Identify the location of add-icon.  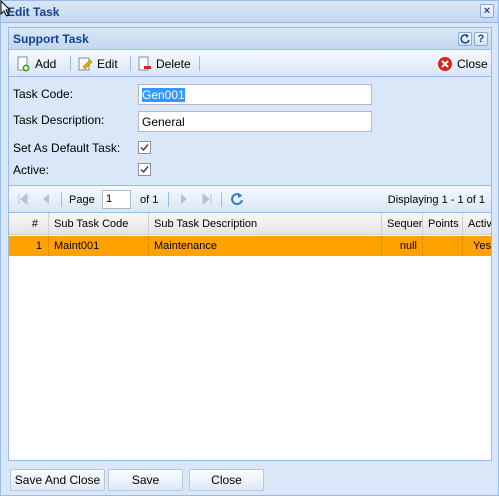
(23, 64).